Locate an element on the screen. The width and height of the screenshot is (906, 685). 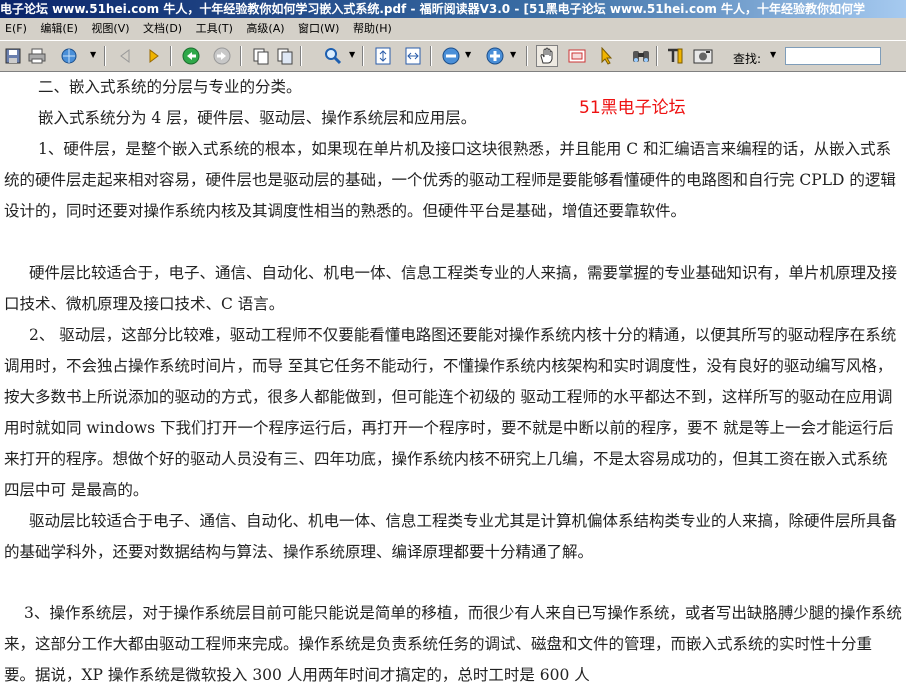
copy-page-icon is located at coordinates (261, 56).